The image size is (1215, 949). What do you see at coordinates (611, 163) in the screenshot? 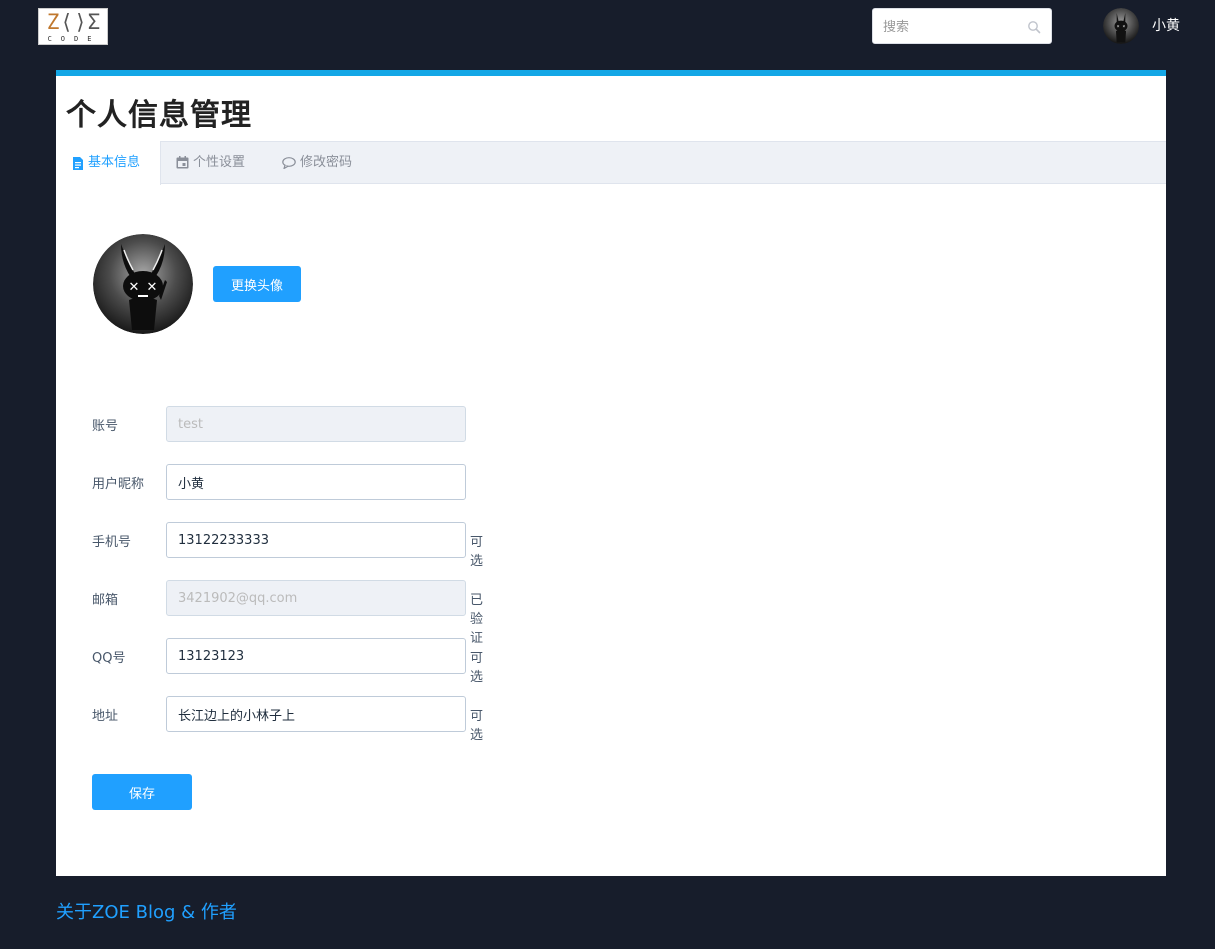
I see `tab-bar: 基本信息 个性设置 修改密码` at bounding box center [611, 163].